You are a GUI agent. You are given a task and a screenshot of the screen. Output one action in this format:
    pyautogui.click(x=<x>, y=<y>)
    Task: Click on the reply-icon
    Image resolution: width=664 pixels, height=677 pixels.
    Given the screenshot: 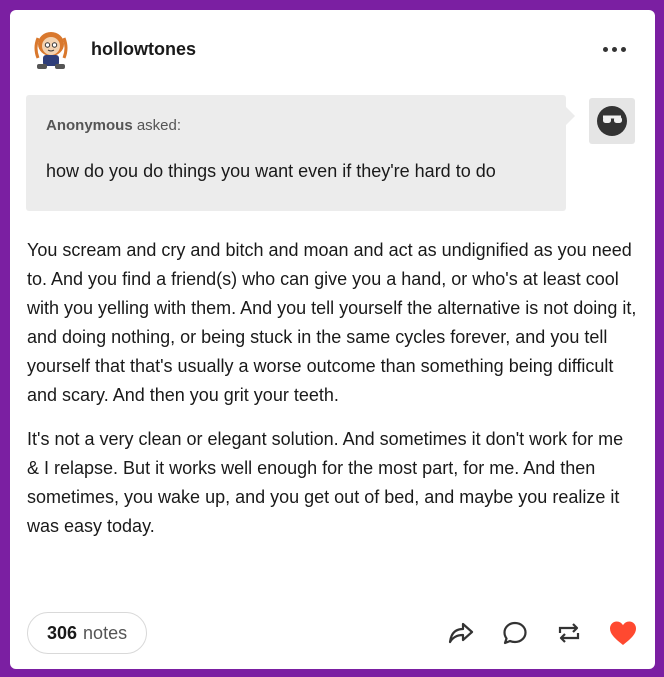 What is the action you would take?
    pyautogui.click(x=515, y=633)
    